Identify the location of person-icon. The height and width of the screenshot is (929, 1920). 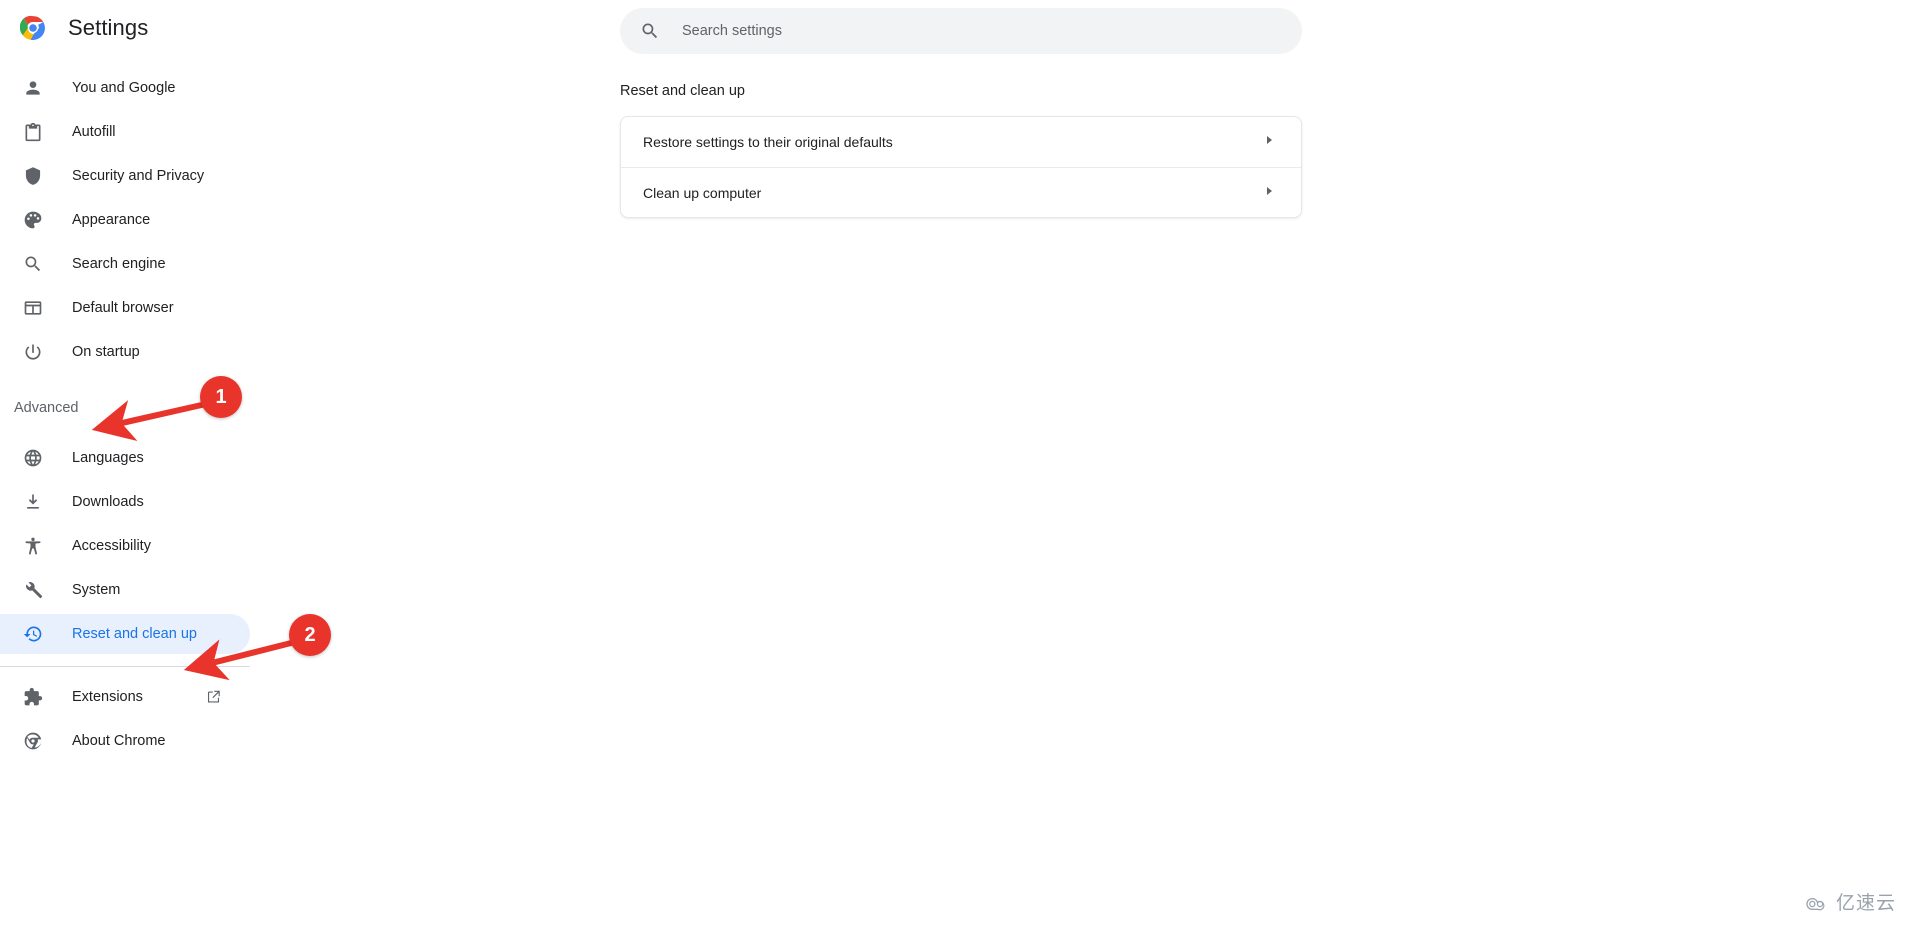
(33, 88).